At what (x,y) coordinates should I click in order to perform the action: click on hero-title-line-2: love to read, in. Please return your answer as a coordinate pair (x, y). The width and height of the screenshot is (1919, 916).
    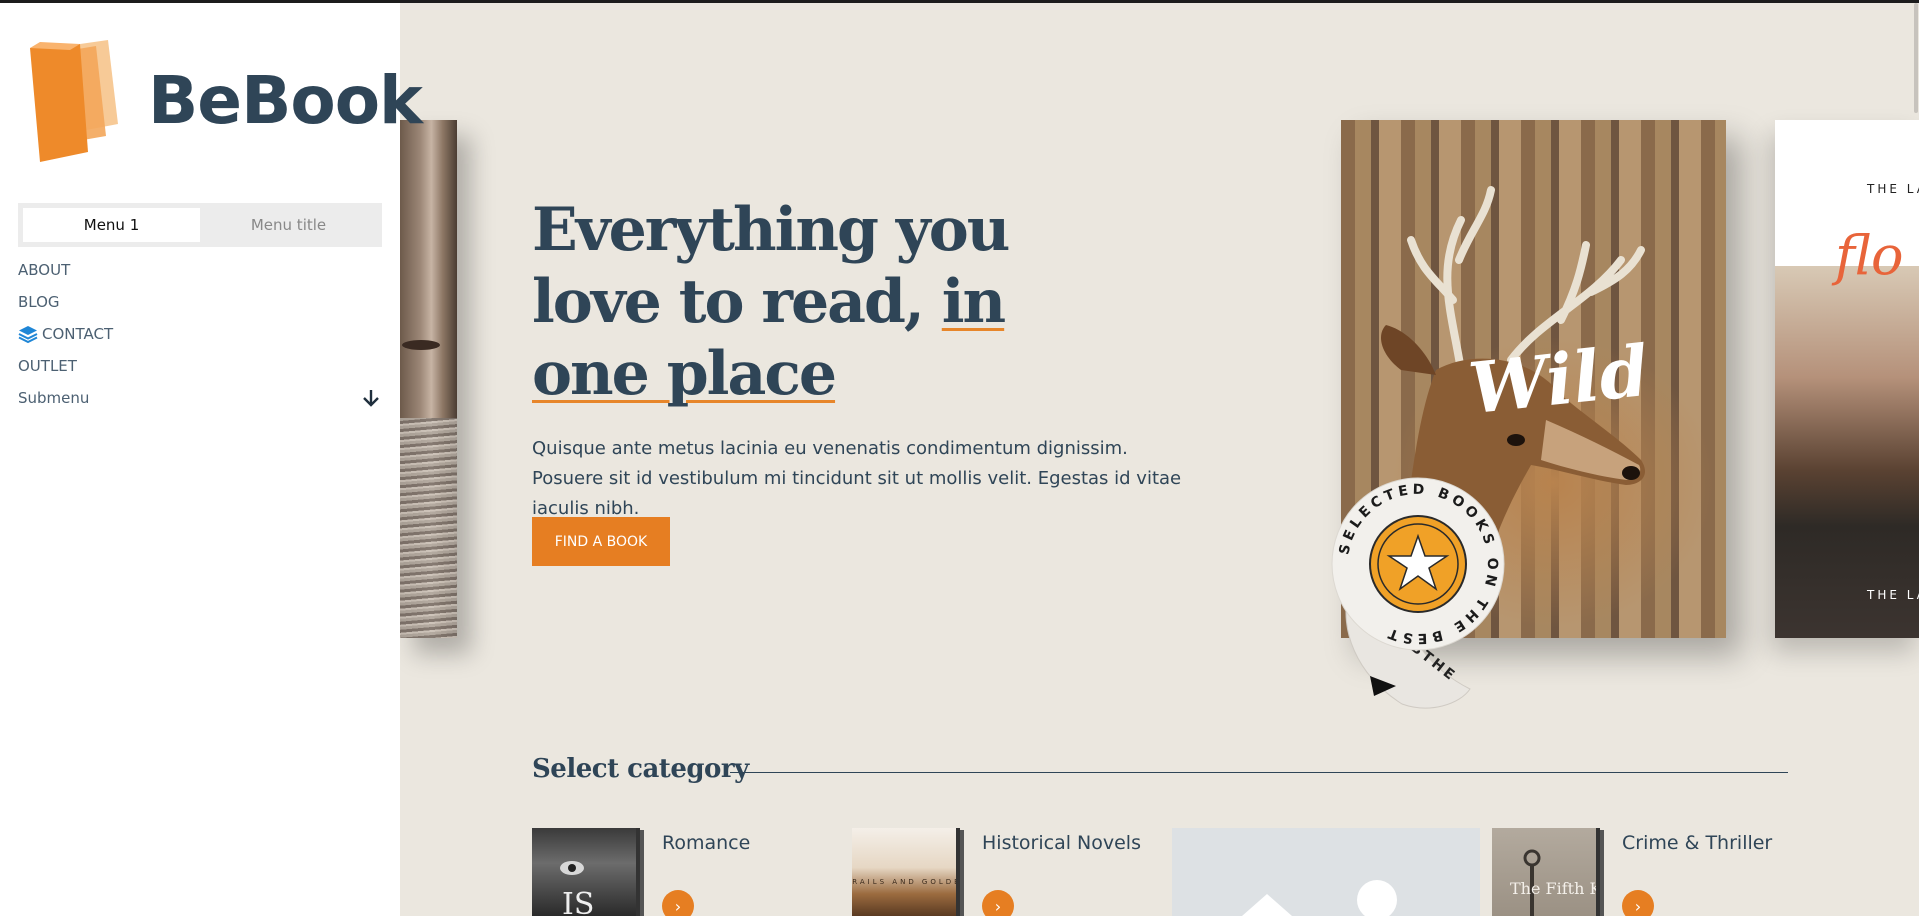
    Looking at the image, I should click on (792, 302).